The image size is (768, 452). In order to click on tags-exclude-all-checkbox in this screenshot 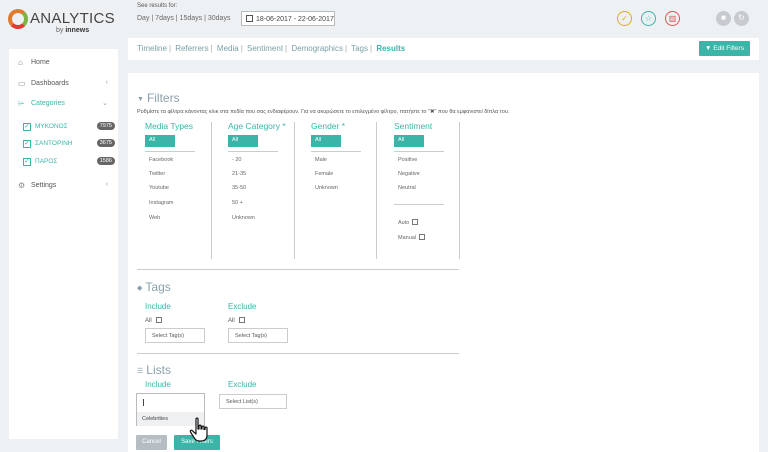, I will do `click(241, 320)`.